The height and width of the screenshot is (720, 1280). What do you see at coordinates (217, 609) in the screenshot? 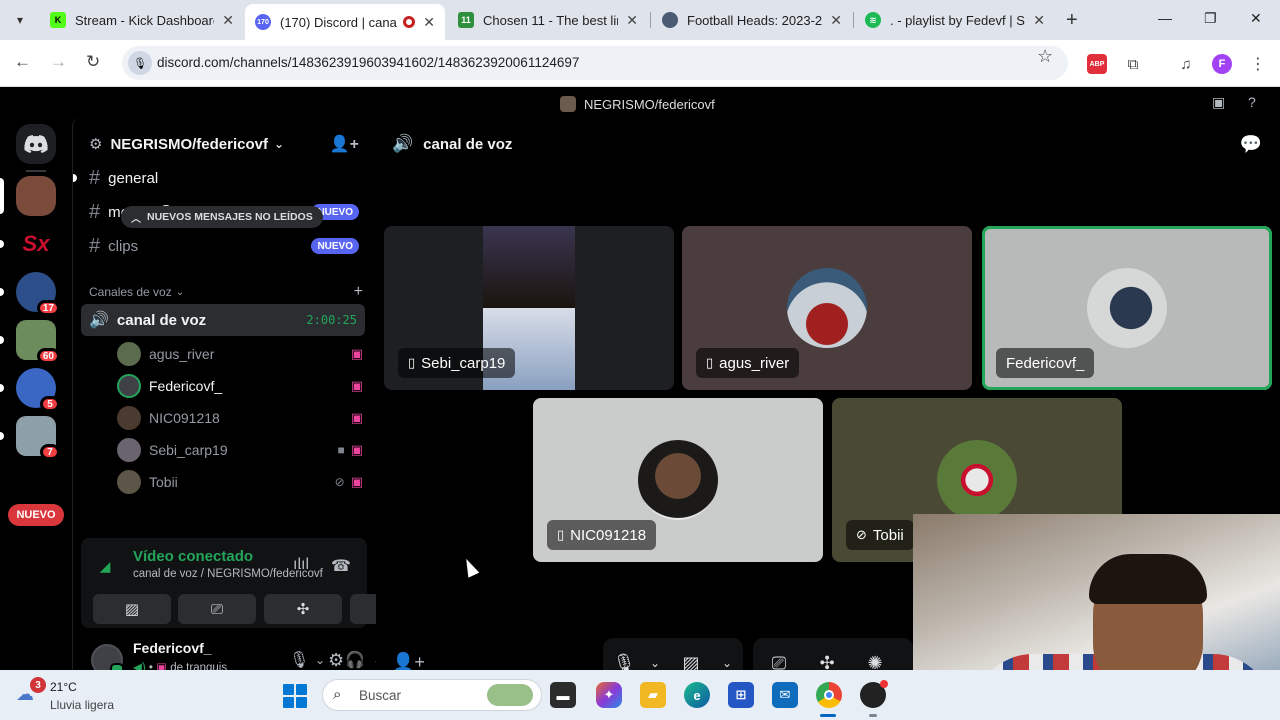
I see `share-screen-button: ⎚` at bounding box center [217, 609].